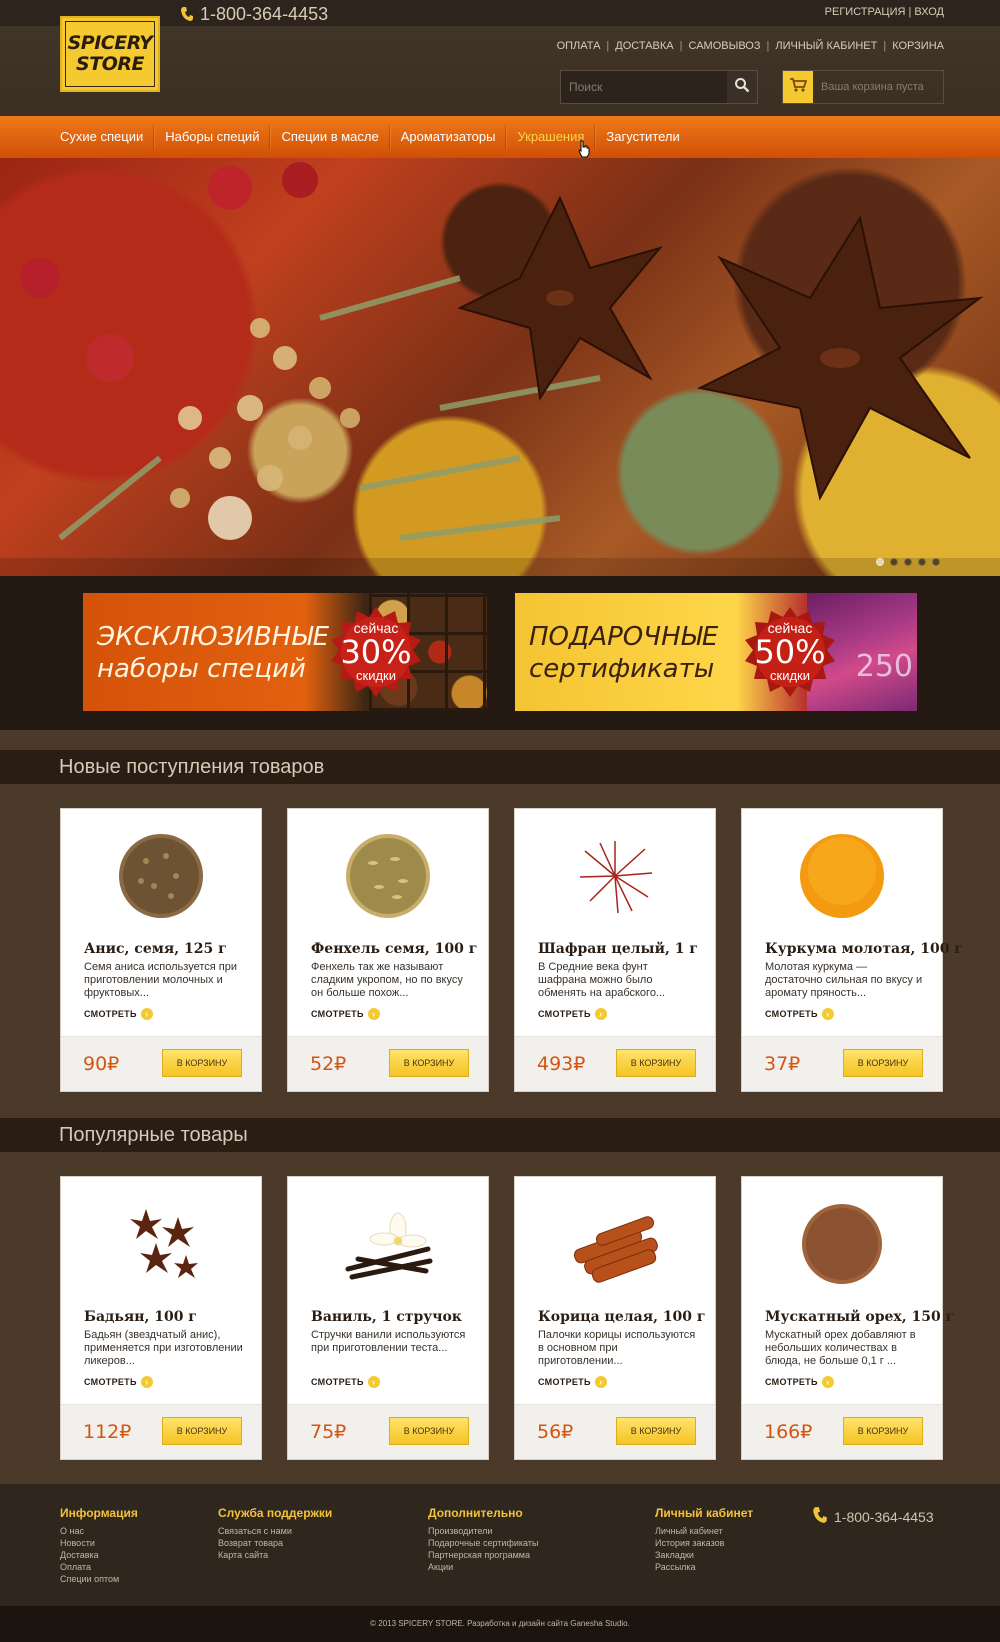 This screenshot has height=1642, width=1000. Describe the element at coordinates (376, 652) in the screenshot. I see `seal-value: 30%` at that location.